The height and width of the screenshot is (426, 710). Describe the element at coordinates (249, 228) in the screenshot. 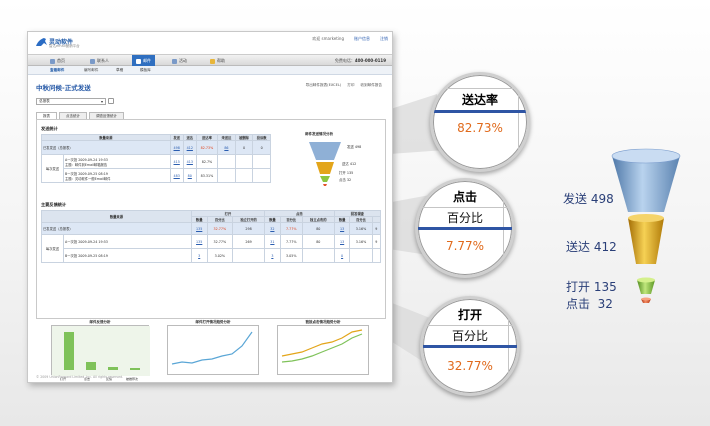

I see `table-cell: 298` at that location.